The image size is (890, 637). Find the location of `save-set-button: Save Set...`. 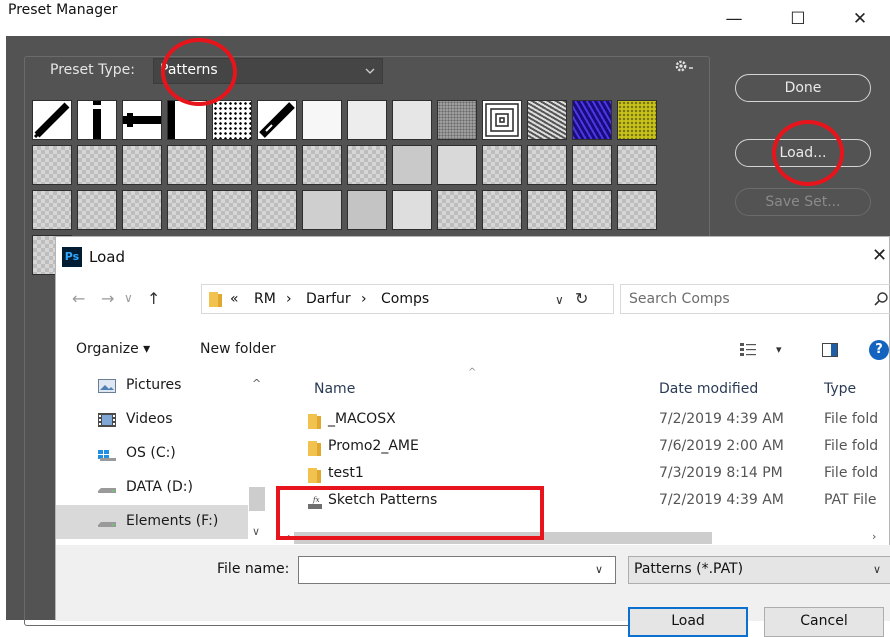

save-set-button: Save Set... is located at coordinates (803, 202).